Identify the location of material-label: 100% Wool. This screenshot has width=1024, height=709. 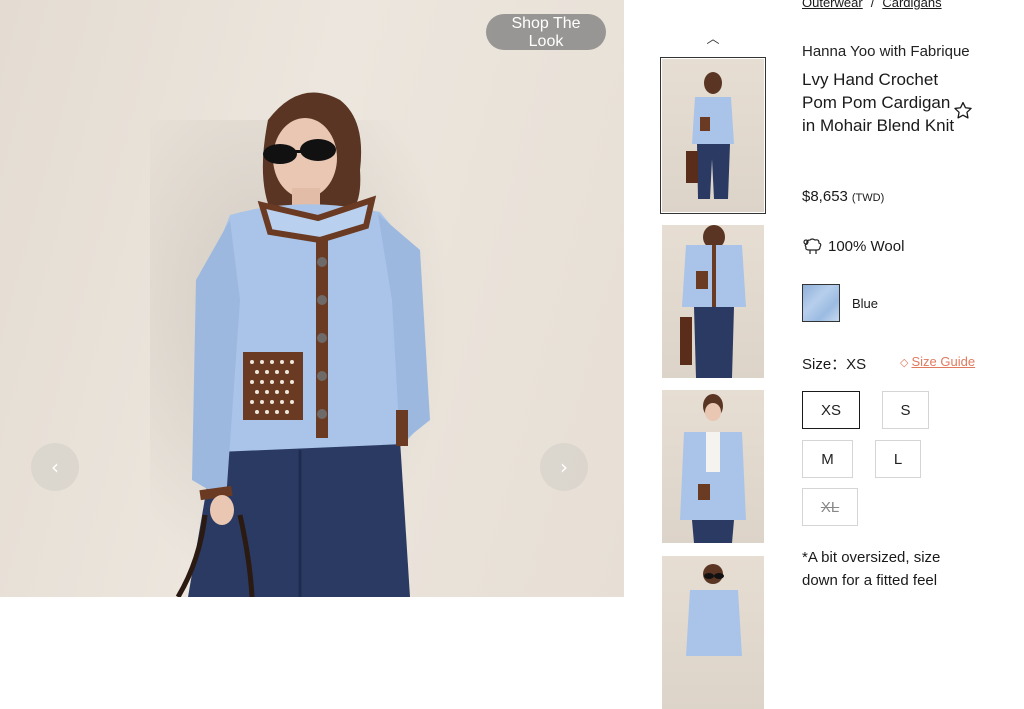
(866, 246).